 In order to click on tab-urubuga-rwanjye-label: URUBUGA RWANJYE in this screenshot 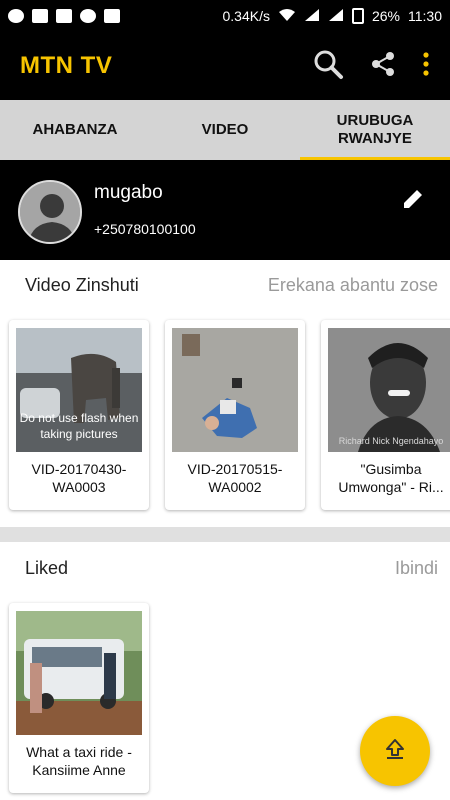, I will do `click(375, 129)`.